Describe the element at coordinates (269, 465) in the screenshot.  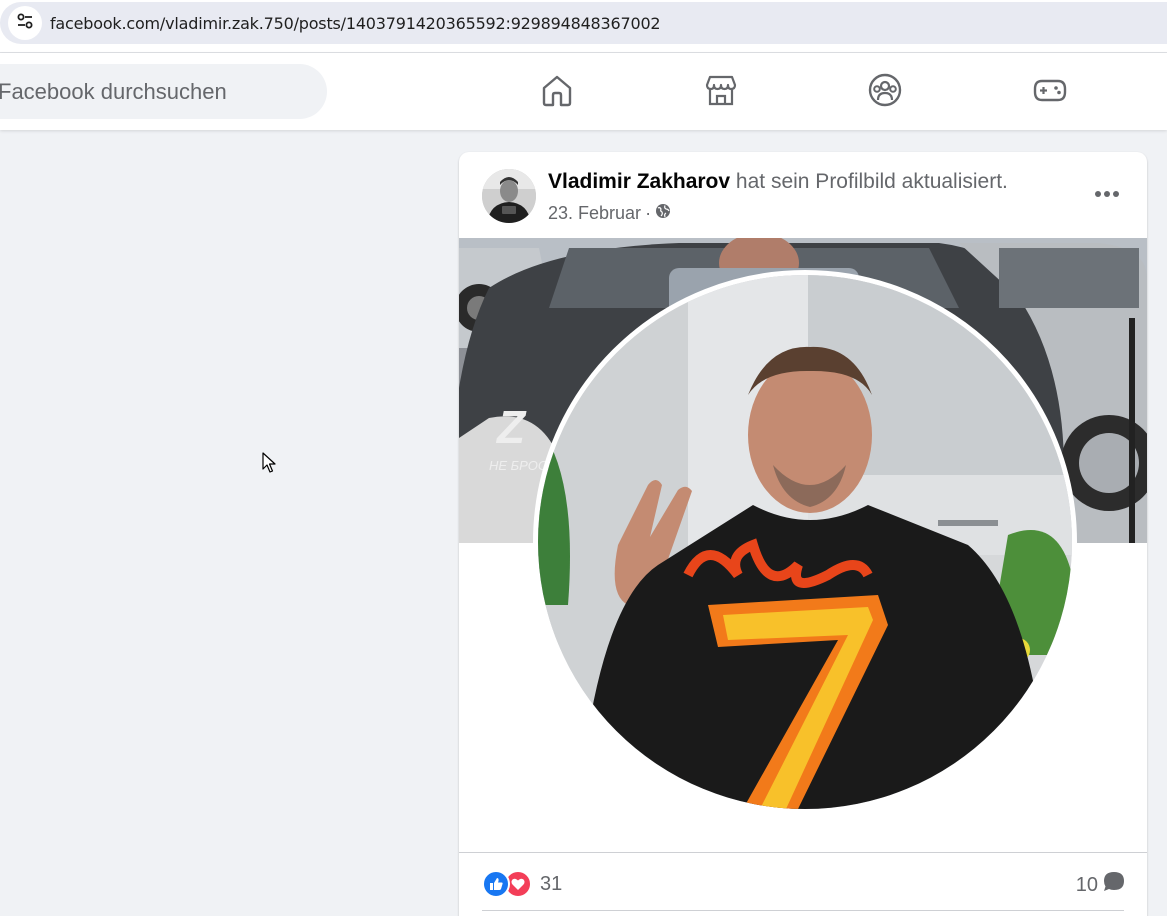
I see `mouse-cursor-icon` at that location.